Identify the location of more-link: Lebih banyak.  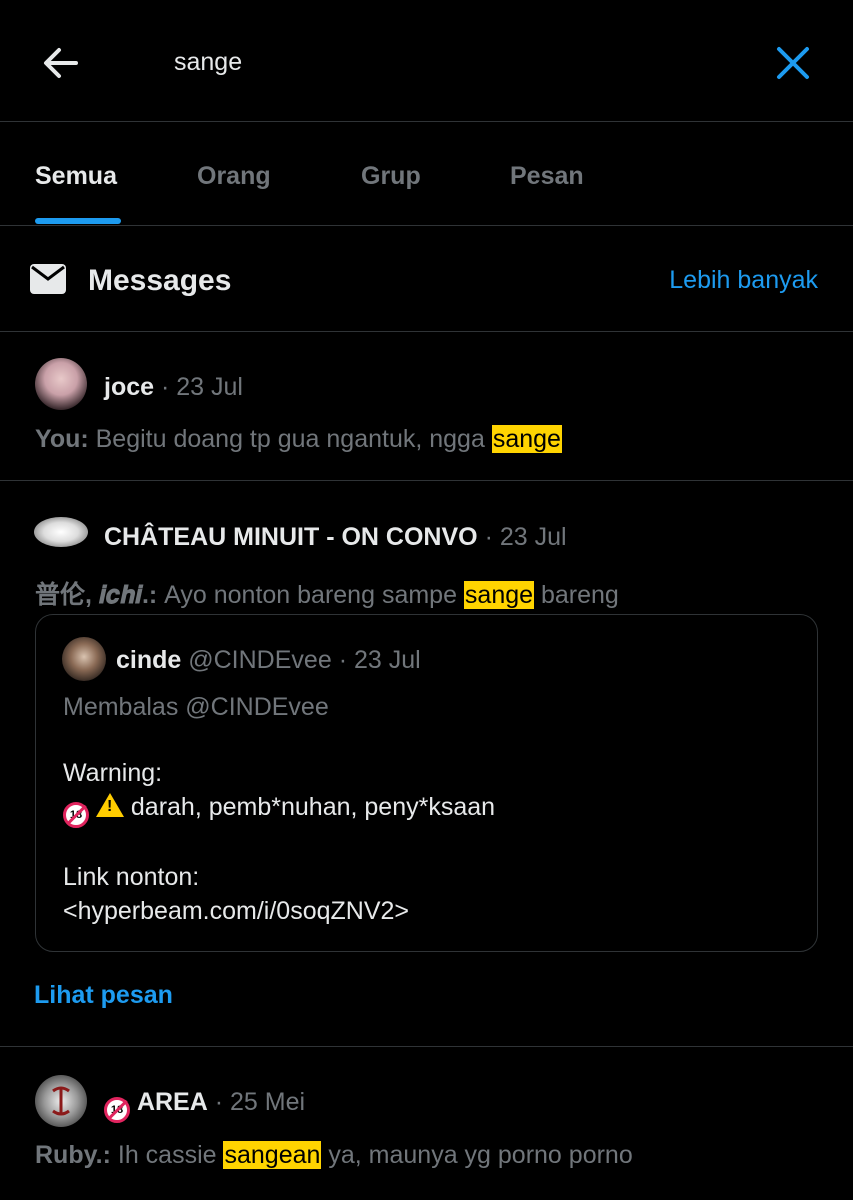
(743, 280).